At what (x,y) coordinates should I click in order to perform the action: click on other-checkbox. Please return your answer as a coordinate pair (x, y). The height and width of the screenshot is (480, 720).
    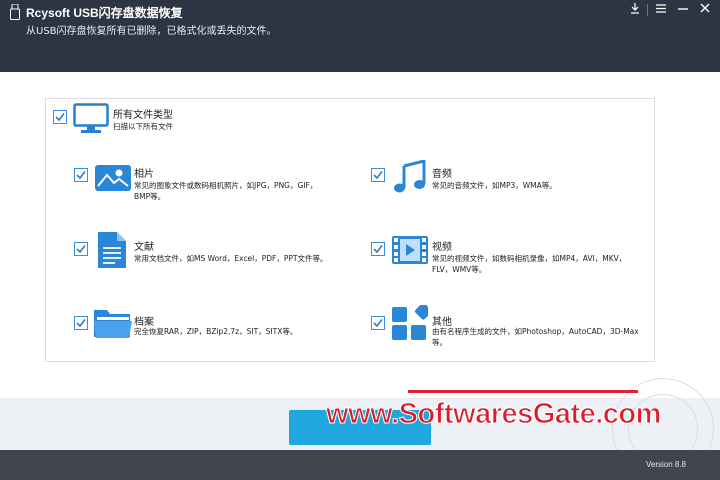
    Looking at the image, I should click on (378, 323).